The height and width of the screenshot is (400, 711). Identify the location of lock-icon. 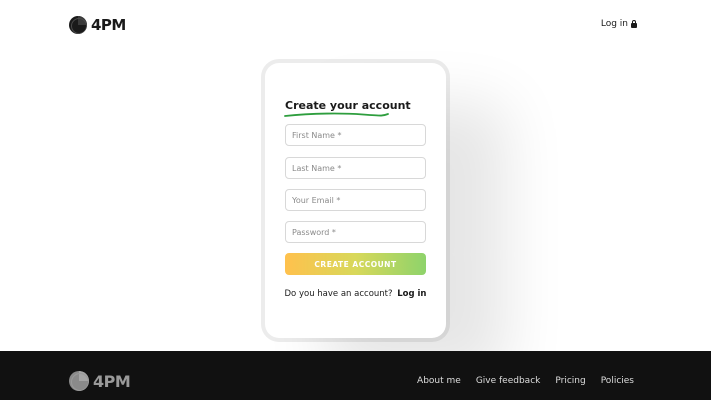
(634, 24).